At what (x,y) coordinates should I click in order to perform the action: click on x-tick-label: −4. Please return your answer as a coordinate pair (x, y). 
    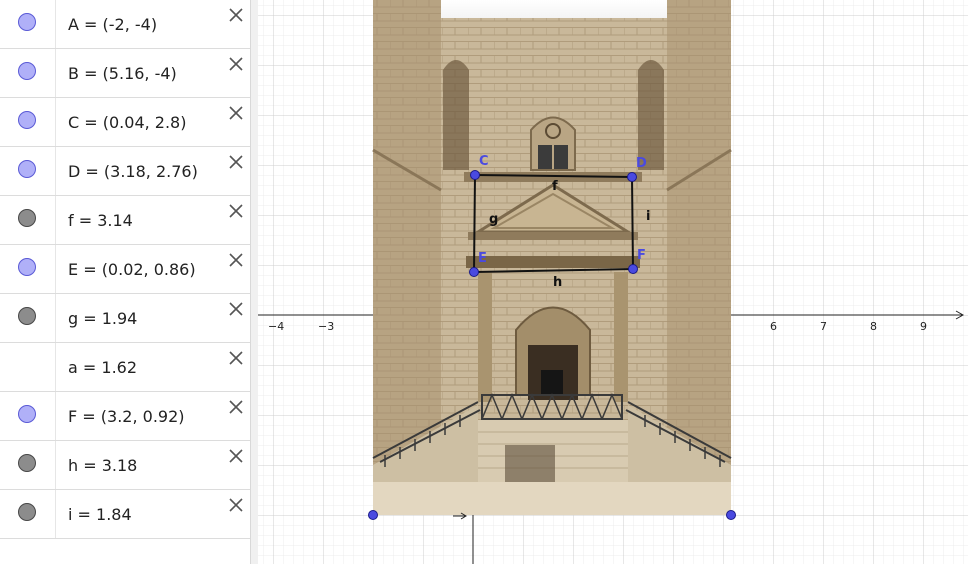
    Looking at the image, I should click on (276, 326).